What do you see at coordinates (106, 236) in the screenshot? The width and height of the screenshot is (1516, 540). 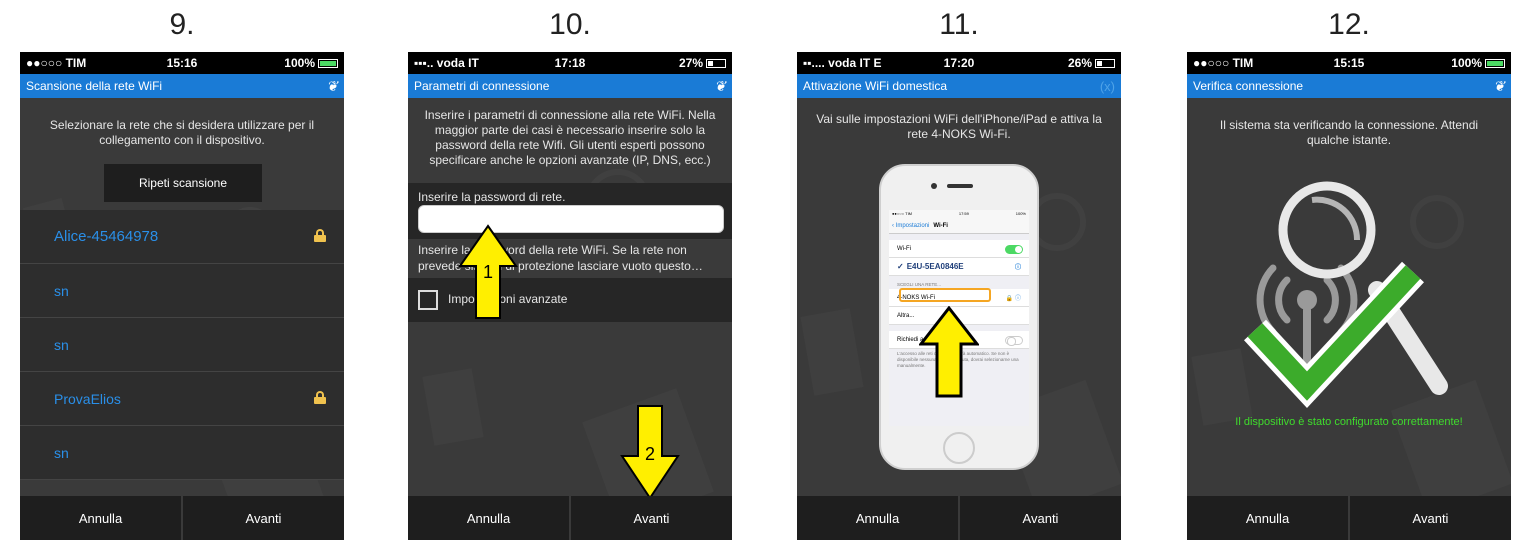 I see `network-ssid: Alice-45464978` at bounding box center [106, 236].